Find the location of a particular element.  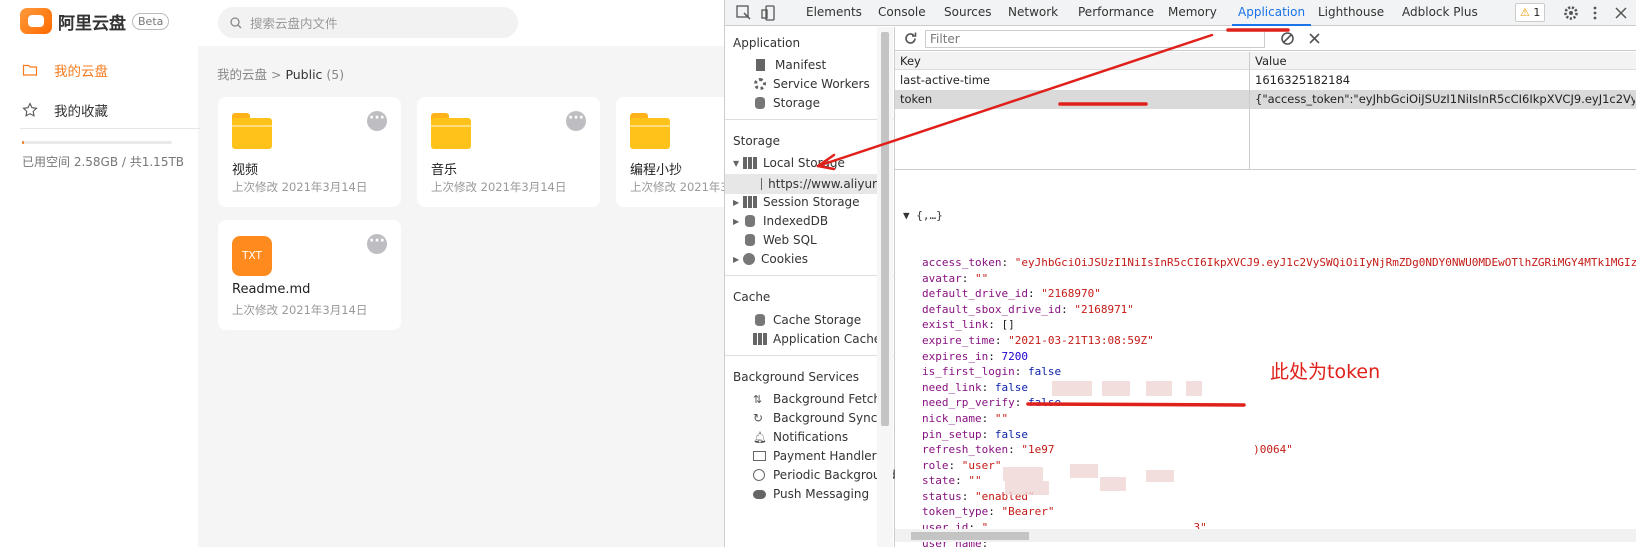

tab-sources: Sources is located at coordinates (967, 13).